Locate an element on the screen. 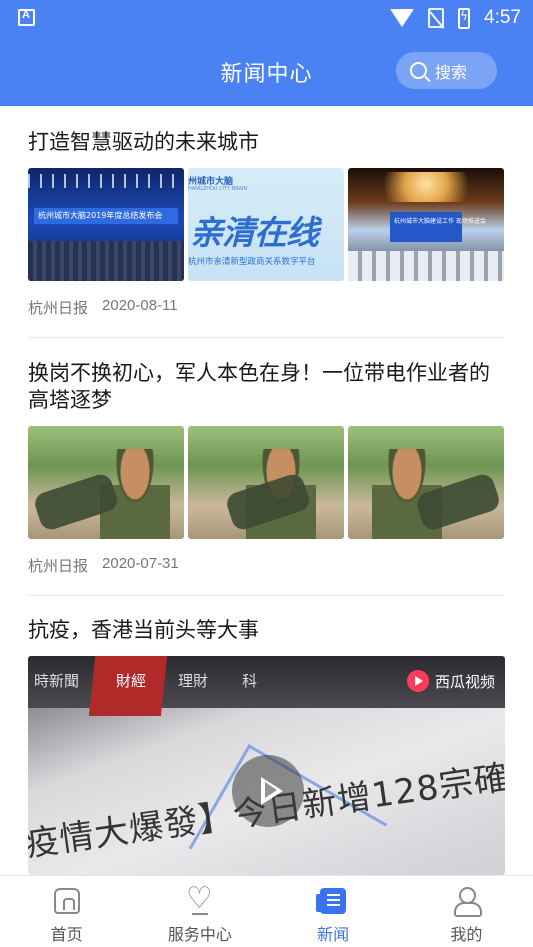 The height and width of the screenshot is (947, 533). wifi-icon is located at coordinates (402, 18).